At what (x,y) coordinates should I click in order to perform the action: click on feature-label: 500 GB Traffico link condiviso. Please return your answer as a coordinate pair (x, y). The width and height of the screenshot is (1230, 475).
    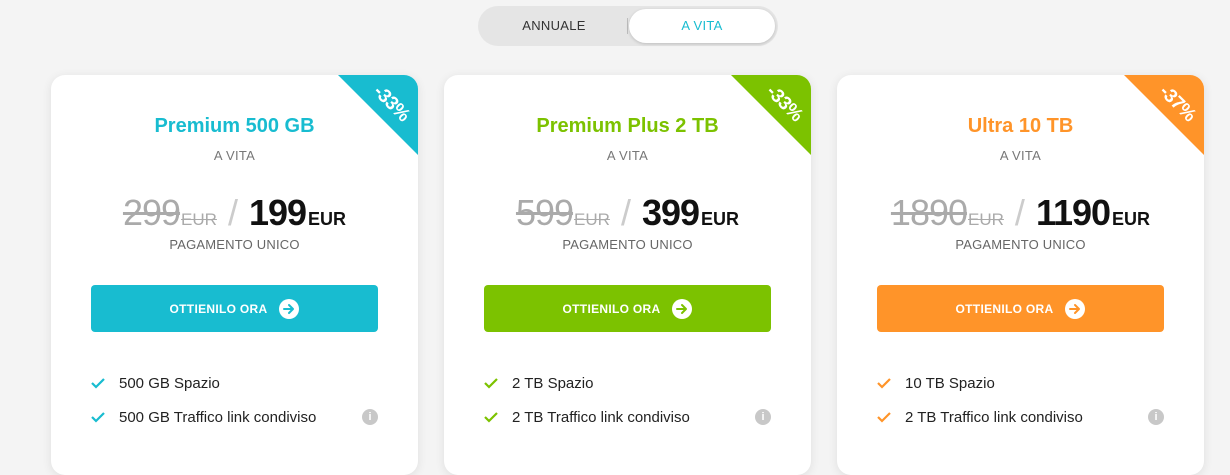
    Looking at the image, I should click on (218, 417).